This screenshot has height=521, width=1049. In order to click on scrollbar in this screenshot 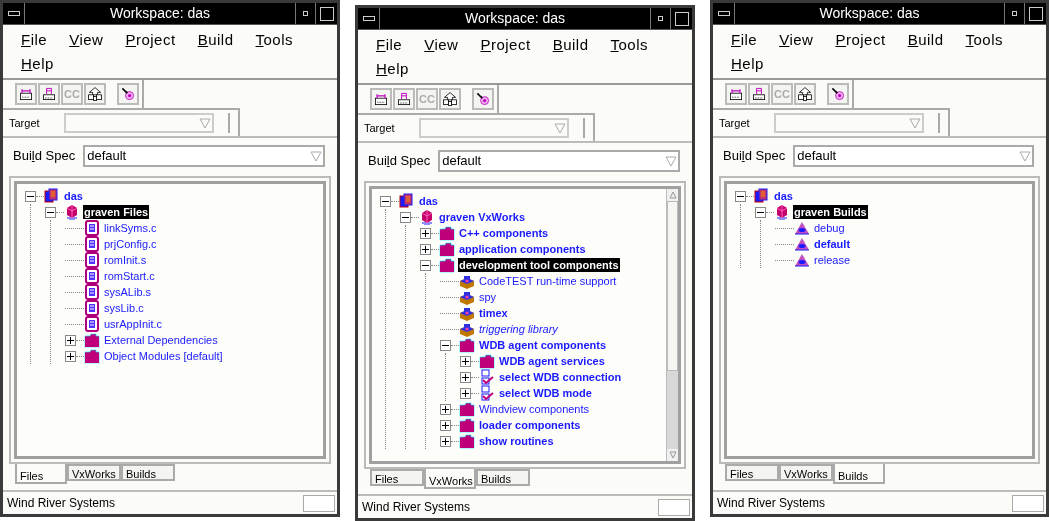, I will do `click(672, 325)`.